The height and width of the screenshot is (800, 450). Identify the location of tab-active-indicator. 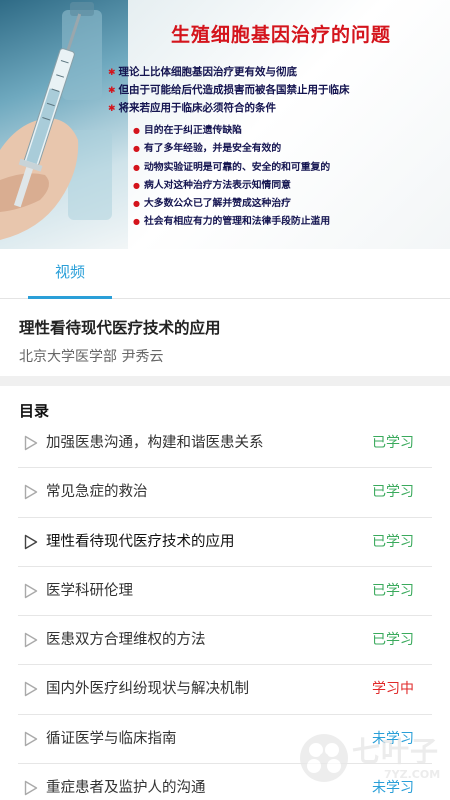
(70, 297).